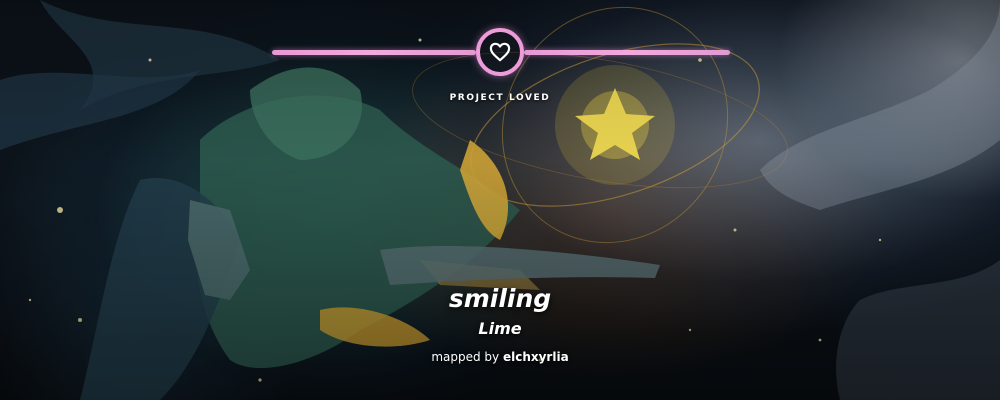 The height and width of the screenshot is (400, 1000). I want to click on mapper-name-link: elchxyrlia, so click(536, 357).